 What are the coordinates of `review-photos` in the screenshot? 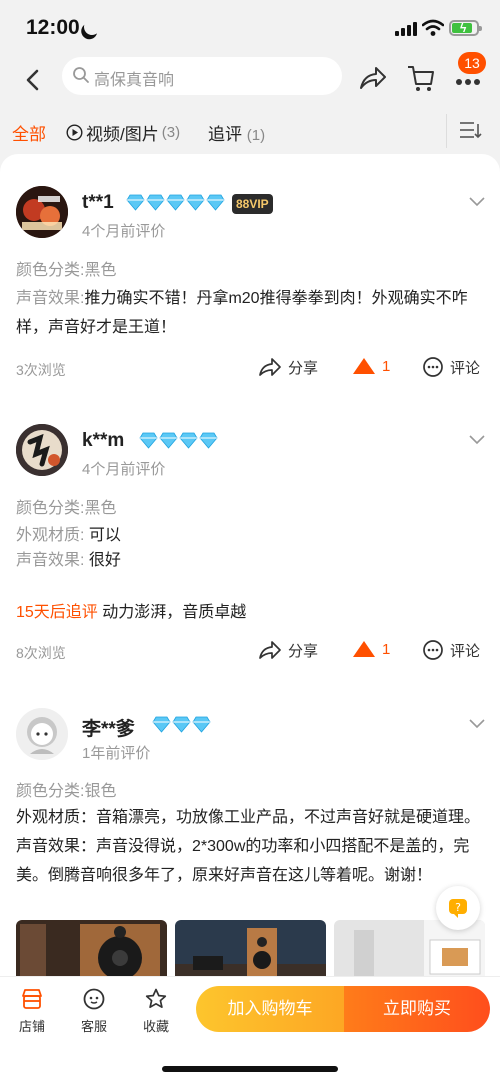 It's located at (250, 950).